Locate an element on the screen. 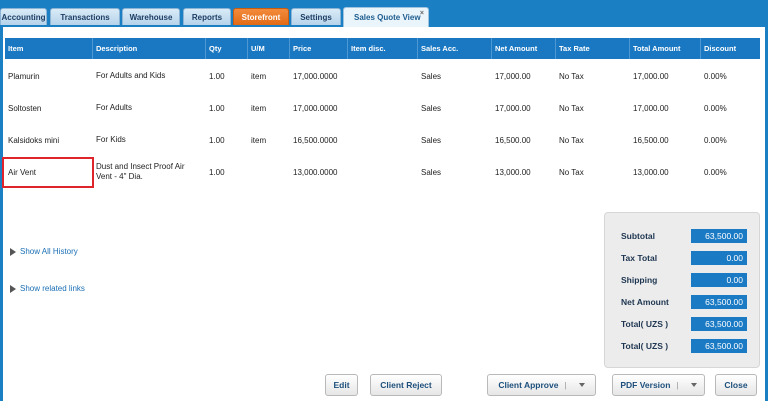  edit-button: Edit is located at coordinates (341, 385).